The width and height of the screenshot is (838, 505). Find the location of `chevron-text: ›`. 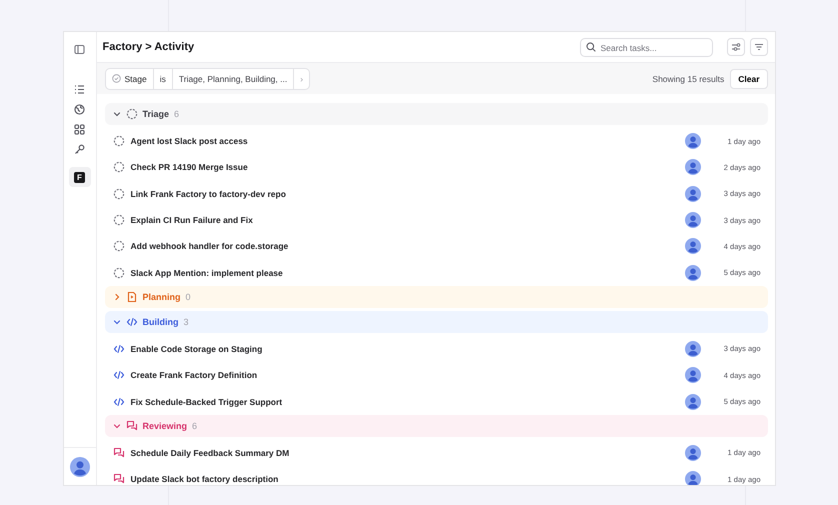

chevron-text: › is located at coordinates (301, 79).